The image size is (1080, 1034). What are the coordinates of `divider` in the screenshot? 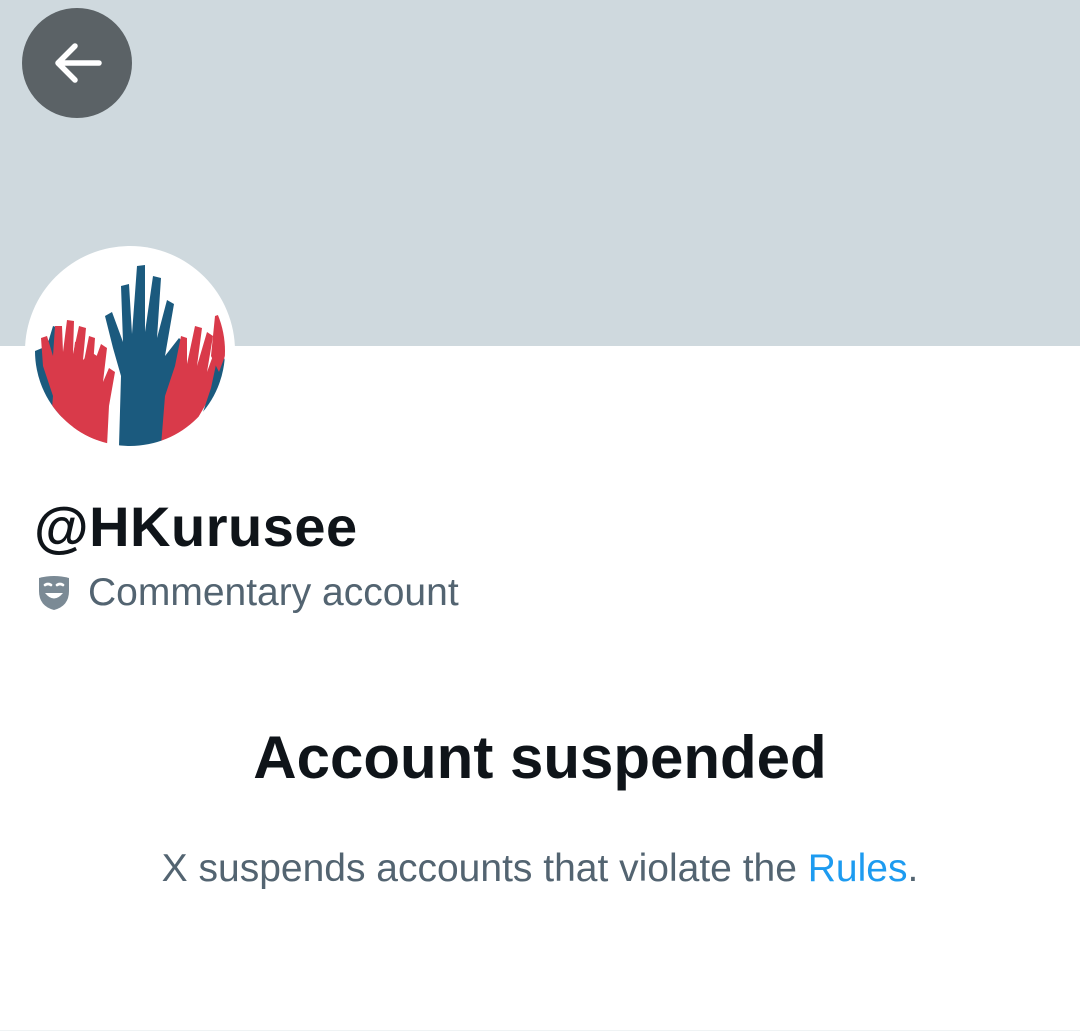 It's located at (540, 1030).